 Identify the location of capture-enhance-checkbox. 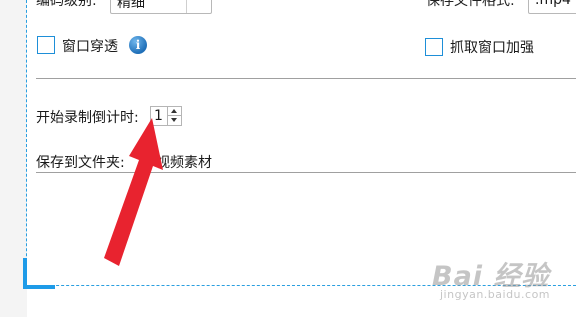
(434, 47).